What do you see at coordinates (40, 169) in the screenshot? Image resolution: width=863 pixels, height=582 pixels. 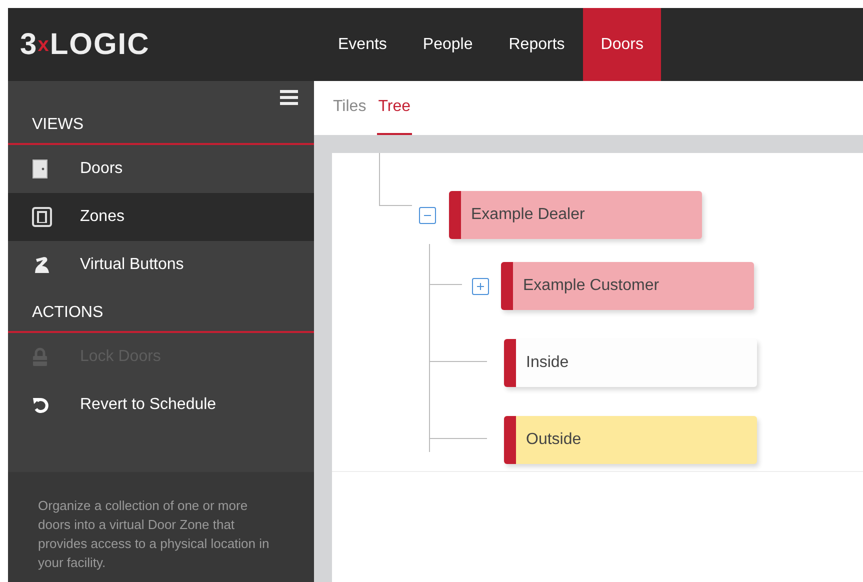 I see `door-icon` at bounding box center [40, 169].